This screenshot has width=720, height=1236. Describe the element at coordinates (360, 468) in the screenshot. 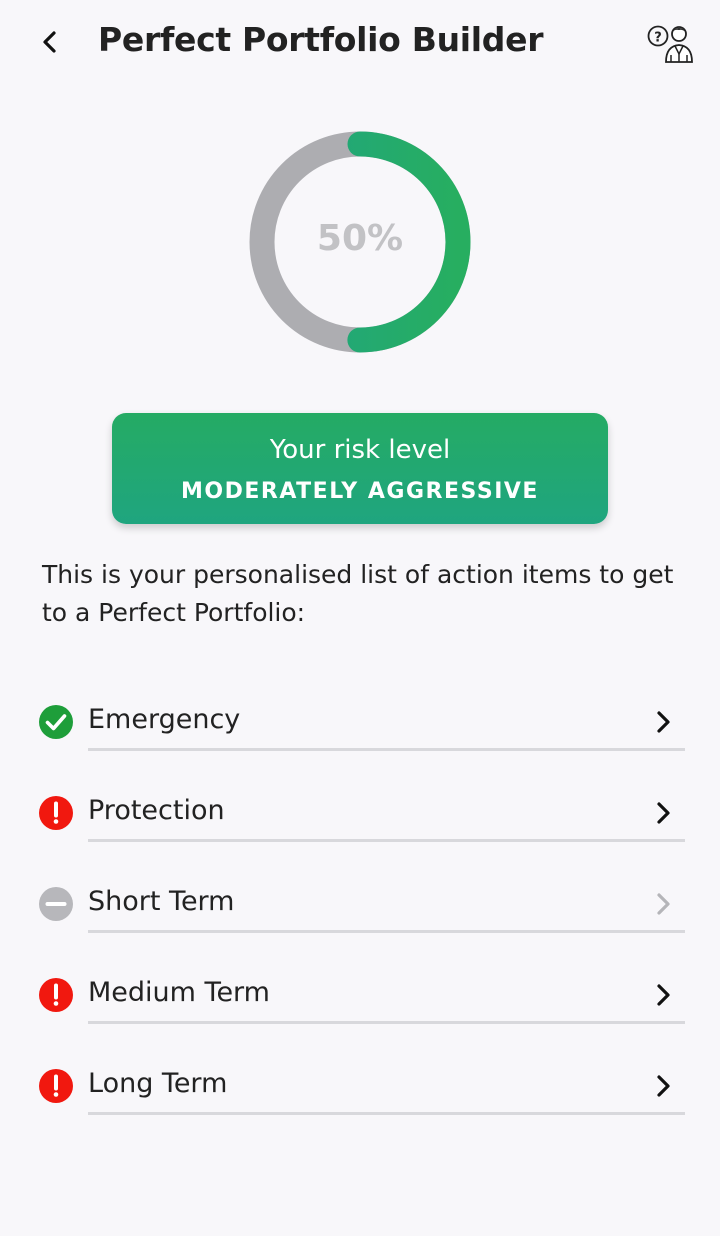

I see `risk-level-card: Your risk level MODERATELY AGGRESSIVE` at that location.